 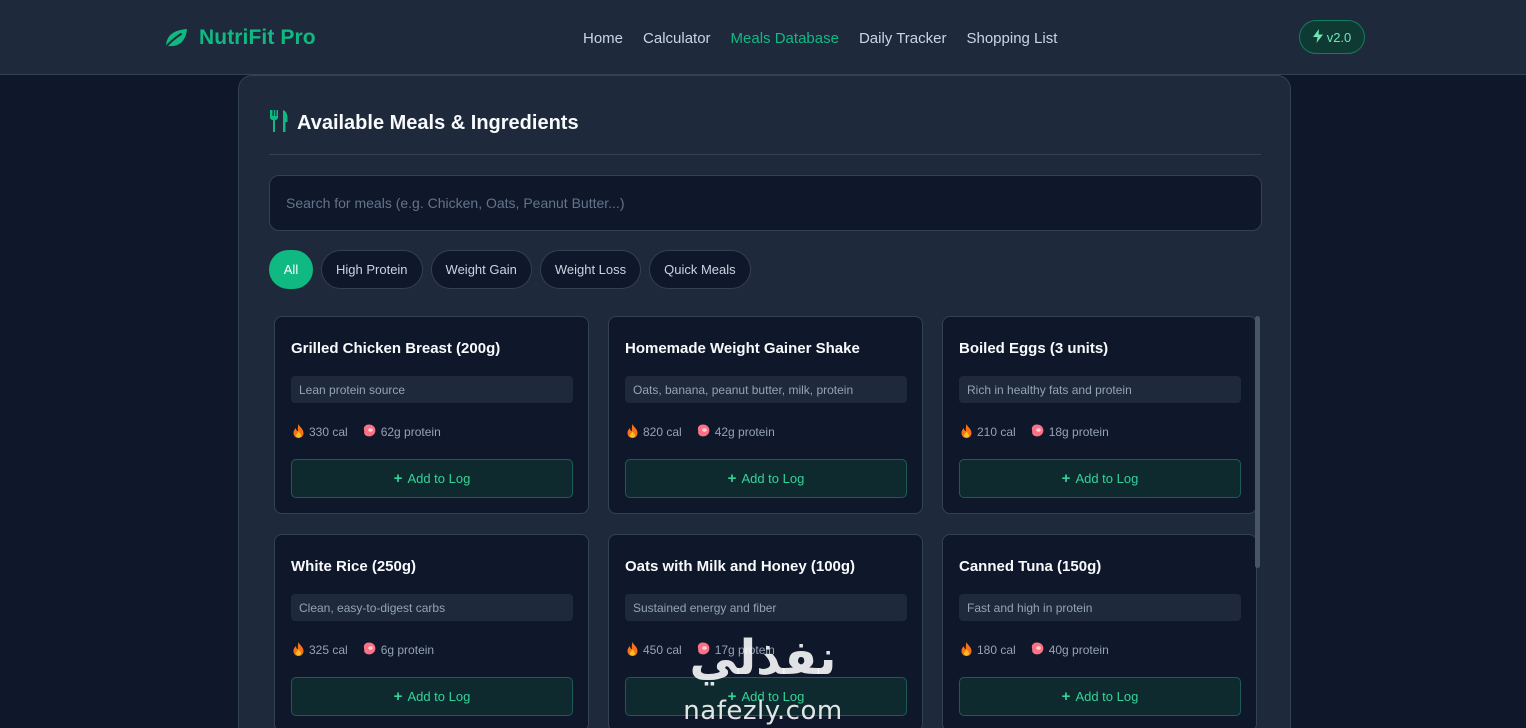 What do you see at coordinates (662, 432) in the screenshot?
I see `meal-calories: 820 cal` at bounding box center [662, 432].